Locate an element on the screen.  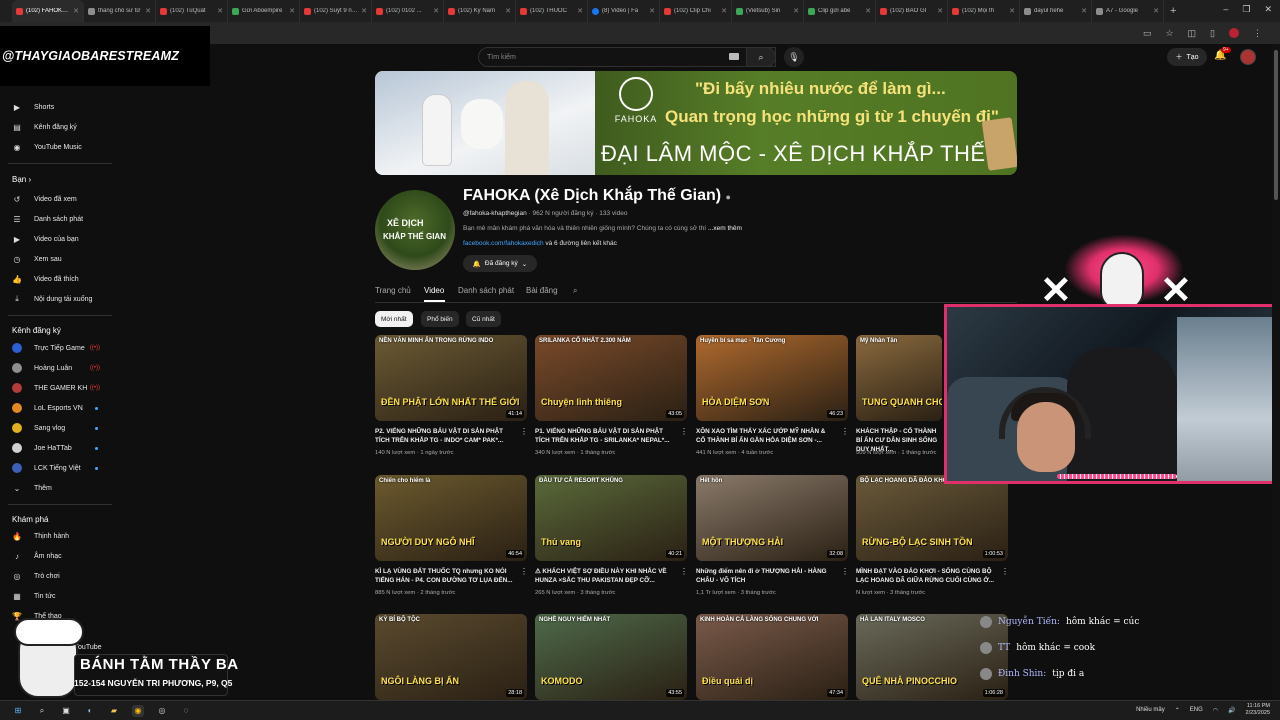
sidebar-item: 🔥 Thịnh hành is located at coordinates (62, 536).